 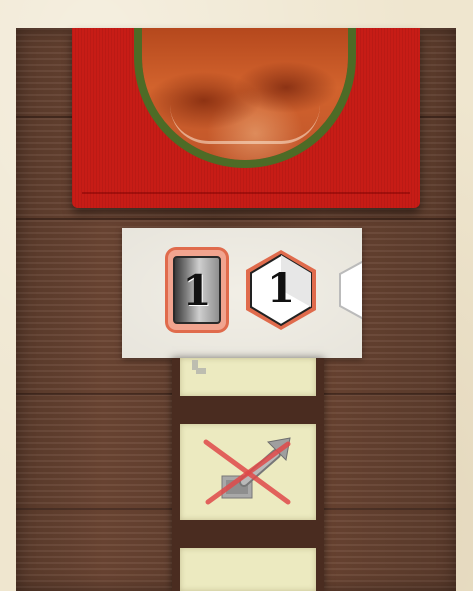 I want to click on square-tile-face: 1, so click(x=197, y=290).